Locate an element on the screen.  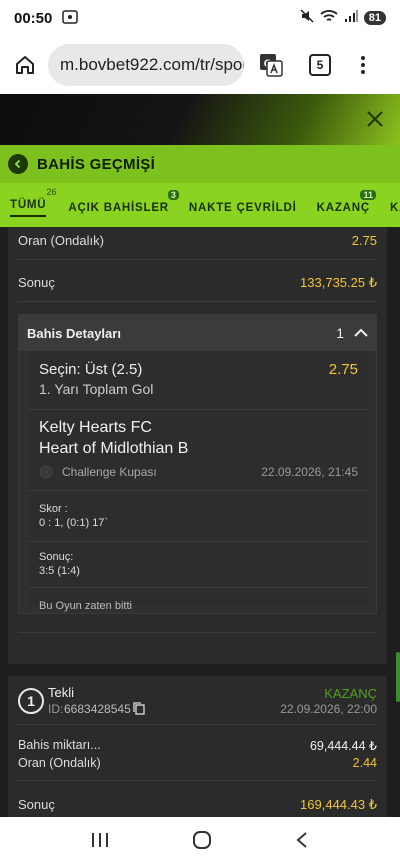
tab-open-bets: AÇIK BAHİSLER 3 is located at coordinates (123, 202).